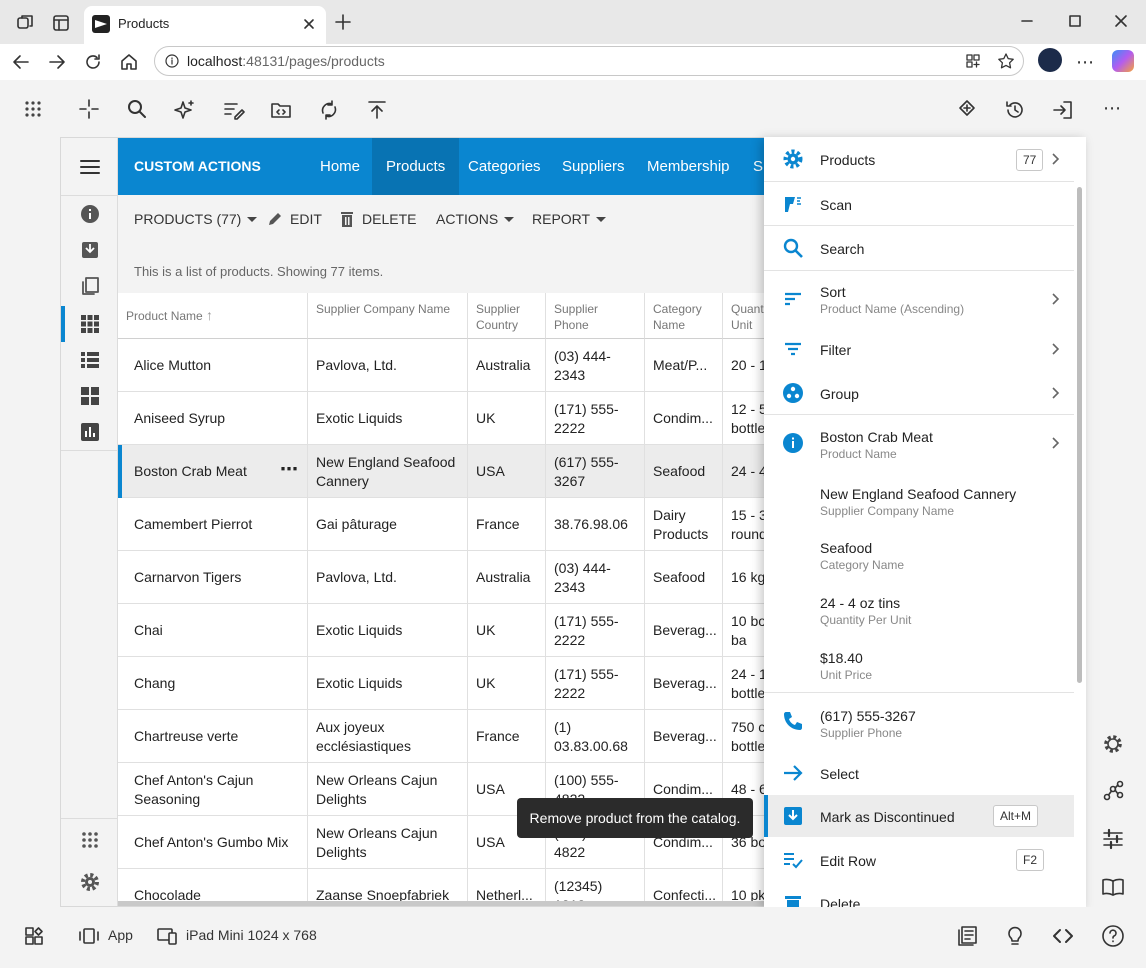 The image size is (1146, 968). What do you see at coordinates (919, 203) in the screenshot?
I see `menu-item-scan: Scan` at bounding box center [919, 203].